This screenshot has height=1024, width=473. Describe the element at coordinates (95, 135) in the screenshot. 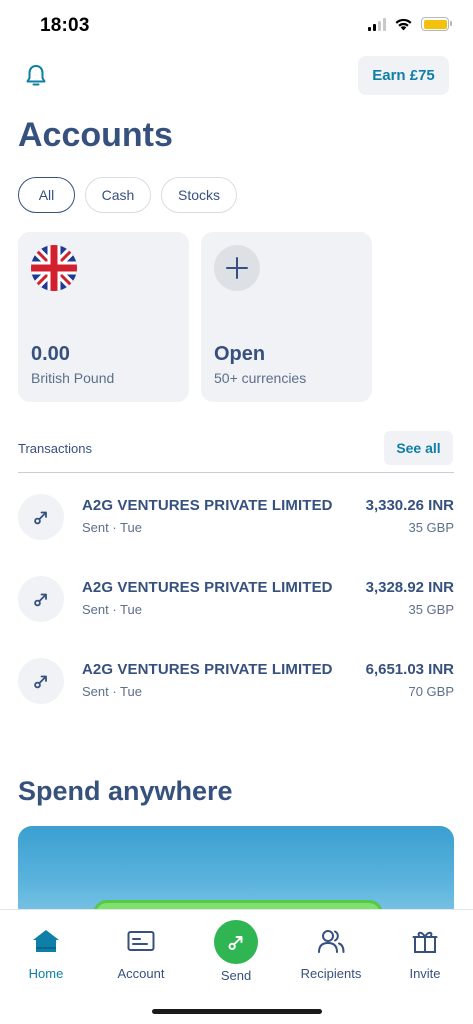

I see `page-title: Accounts` at that location.